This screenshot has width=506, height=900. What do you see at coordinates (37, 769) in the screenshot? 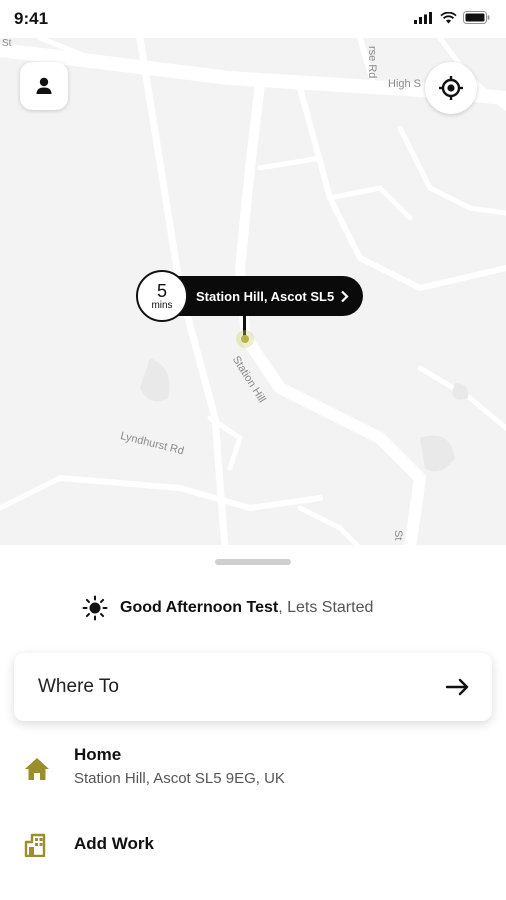
I see `home-icon` at bounding box center [37, 769].